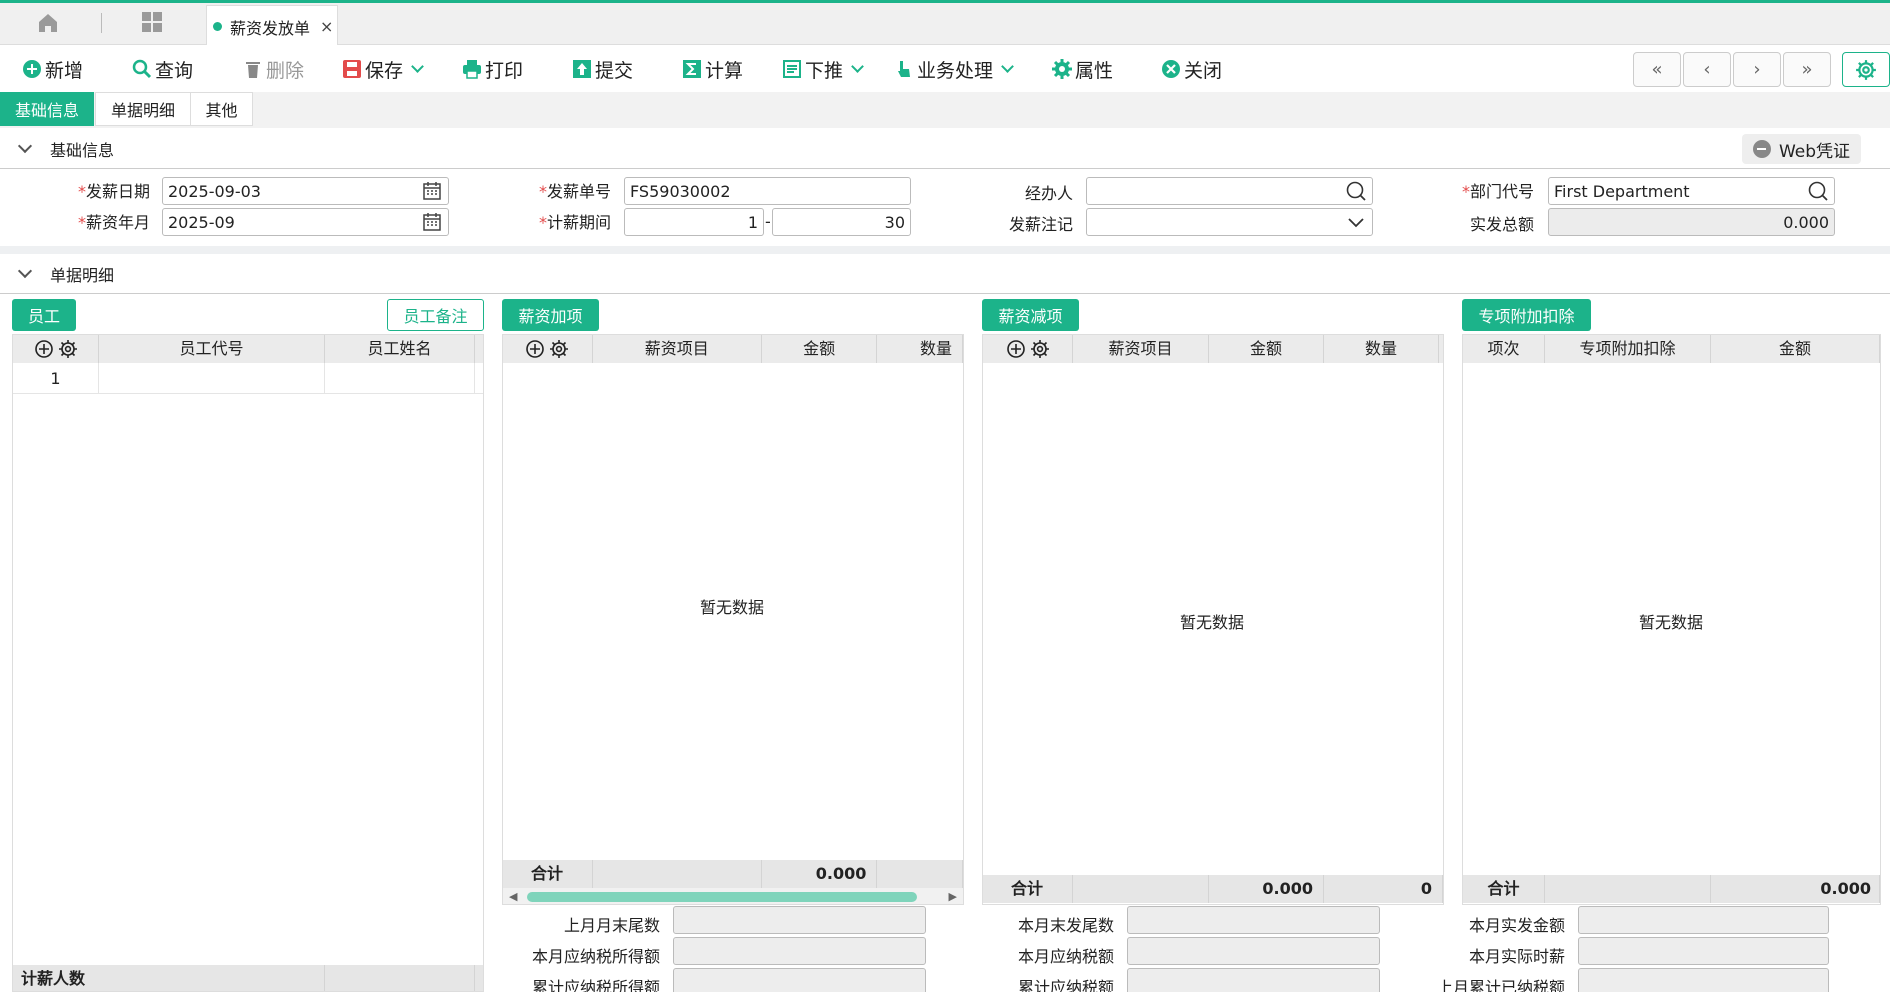  What do you see at coordinates (1266, 889) in the screenshot?
I see `sum-amount: 0.000` at bounding box center [1266, 889].